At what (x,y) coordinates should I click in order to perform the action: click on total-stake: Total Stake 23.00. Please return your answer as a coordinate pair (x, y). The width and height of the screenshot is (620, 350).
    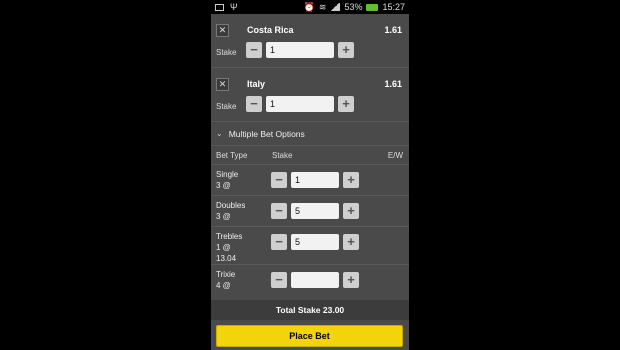
    Looking at the image, I should click on (310, 310).